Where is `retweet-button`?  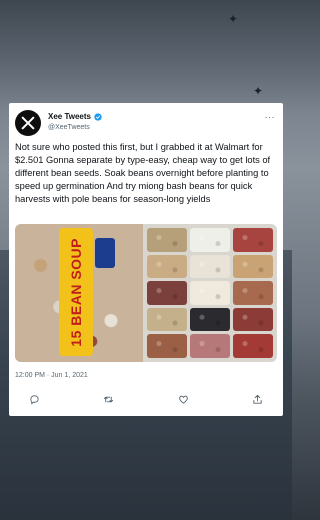
retweet-button is located at coordinates (108, 401).